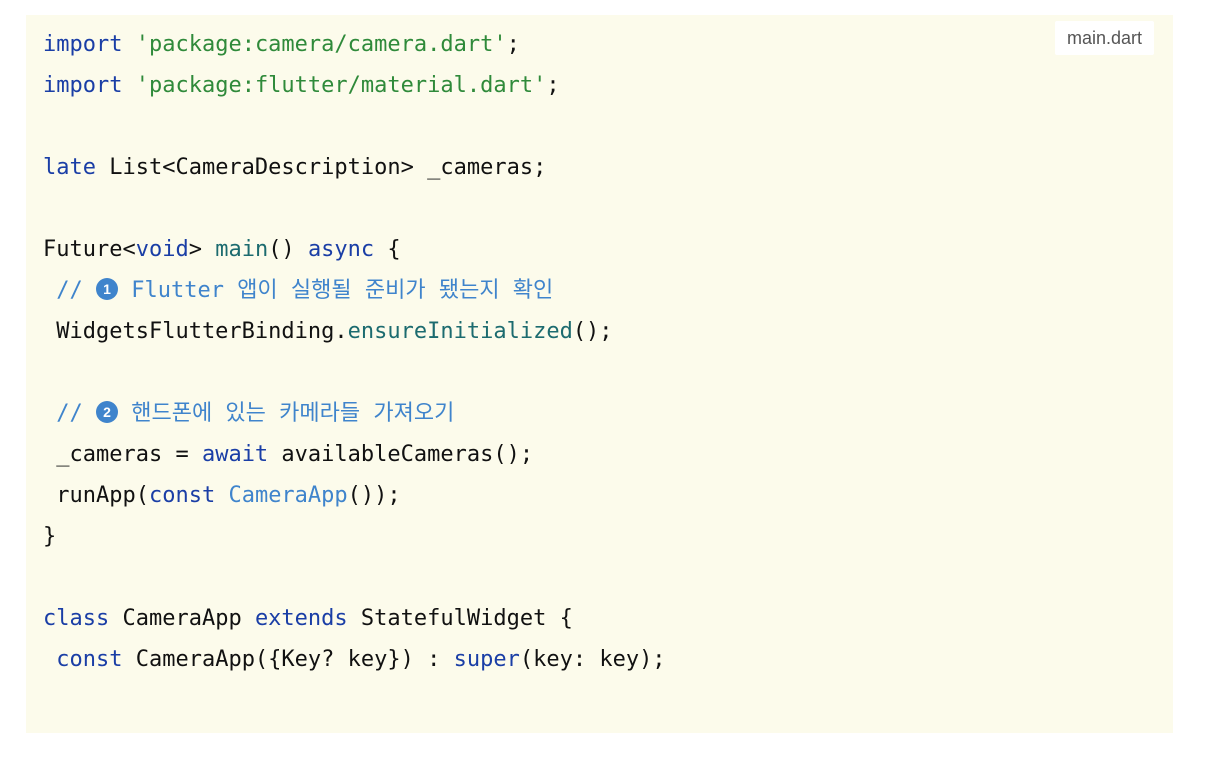  I want to click on keyword: super, so click(486, 659).